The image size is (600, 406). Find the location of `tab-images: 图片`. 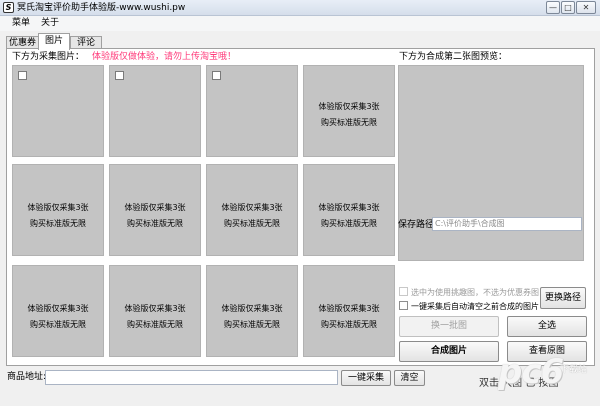

tab-images: 图片 is located at coordinates (54, 41).